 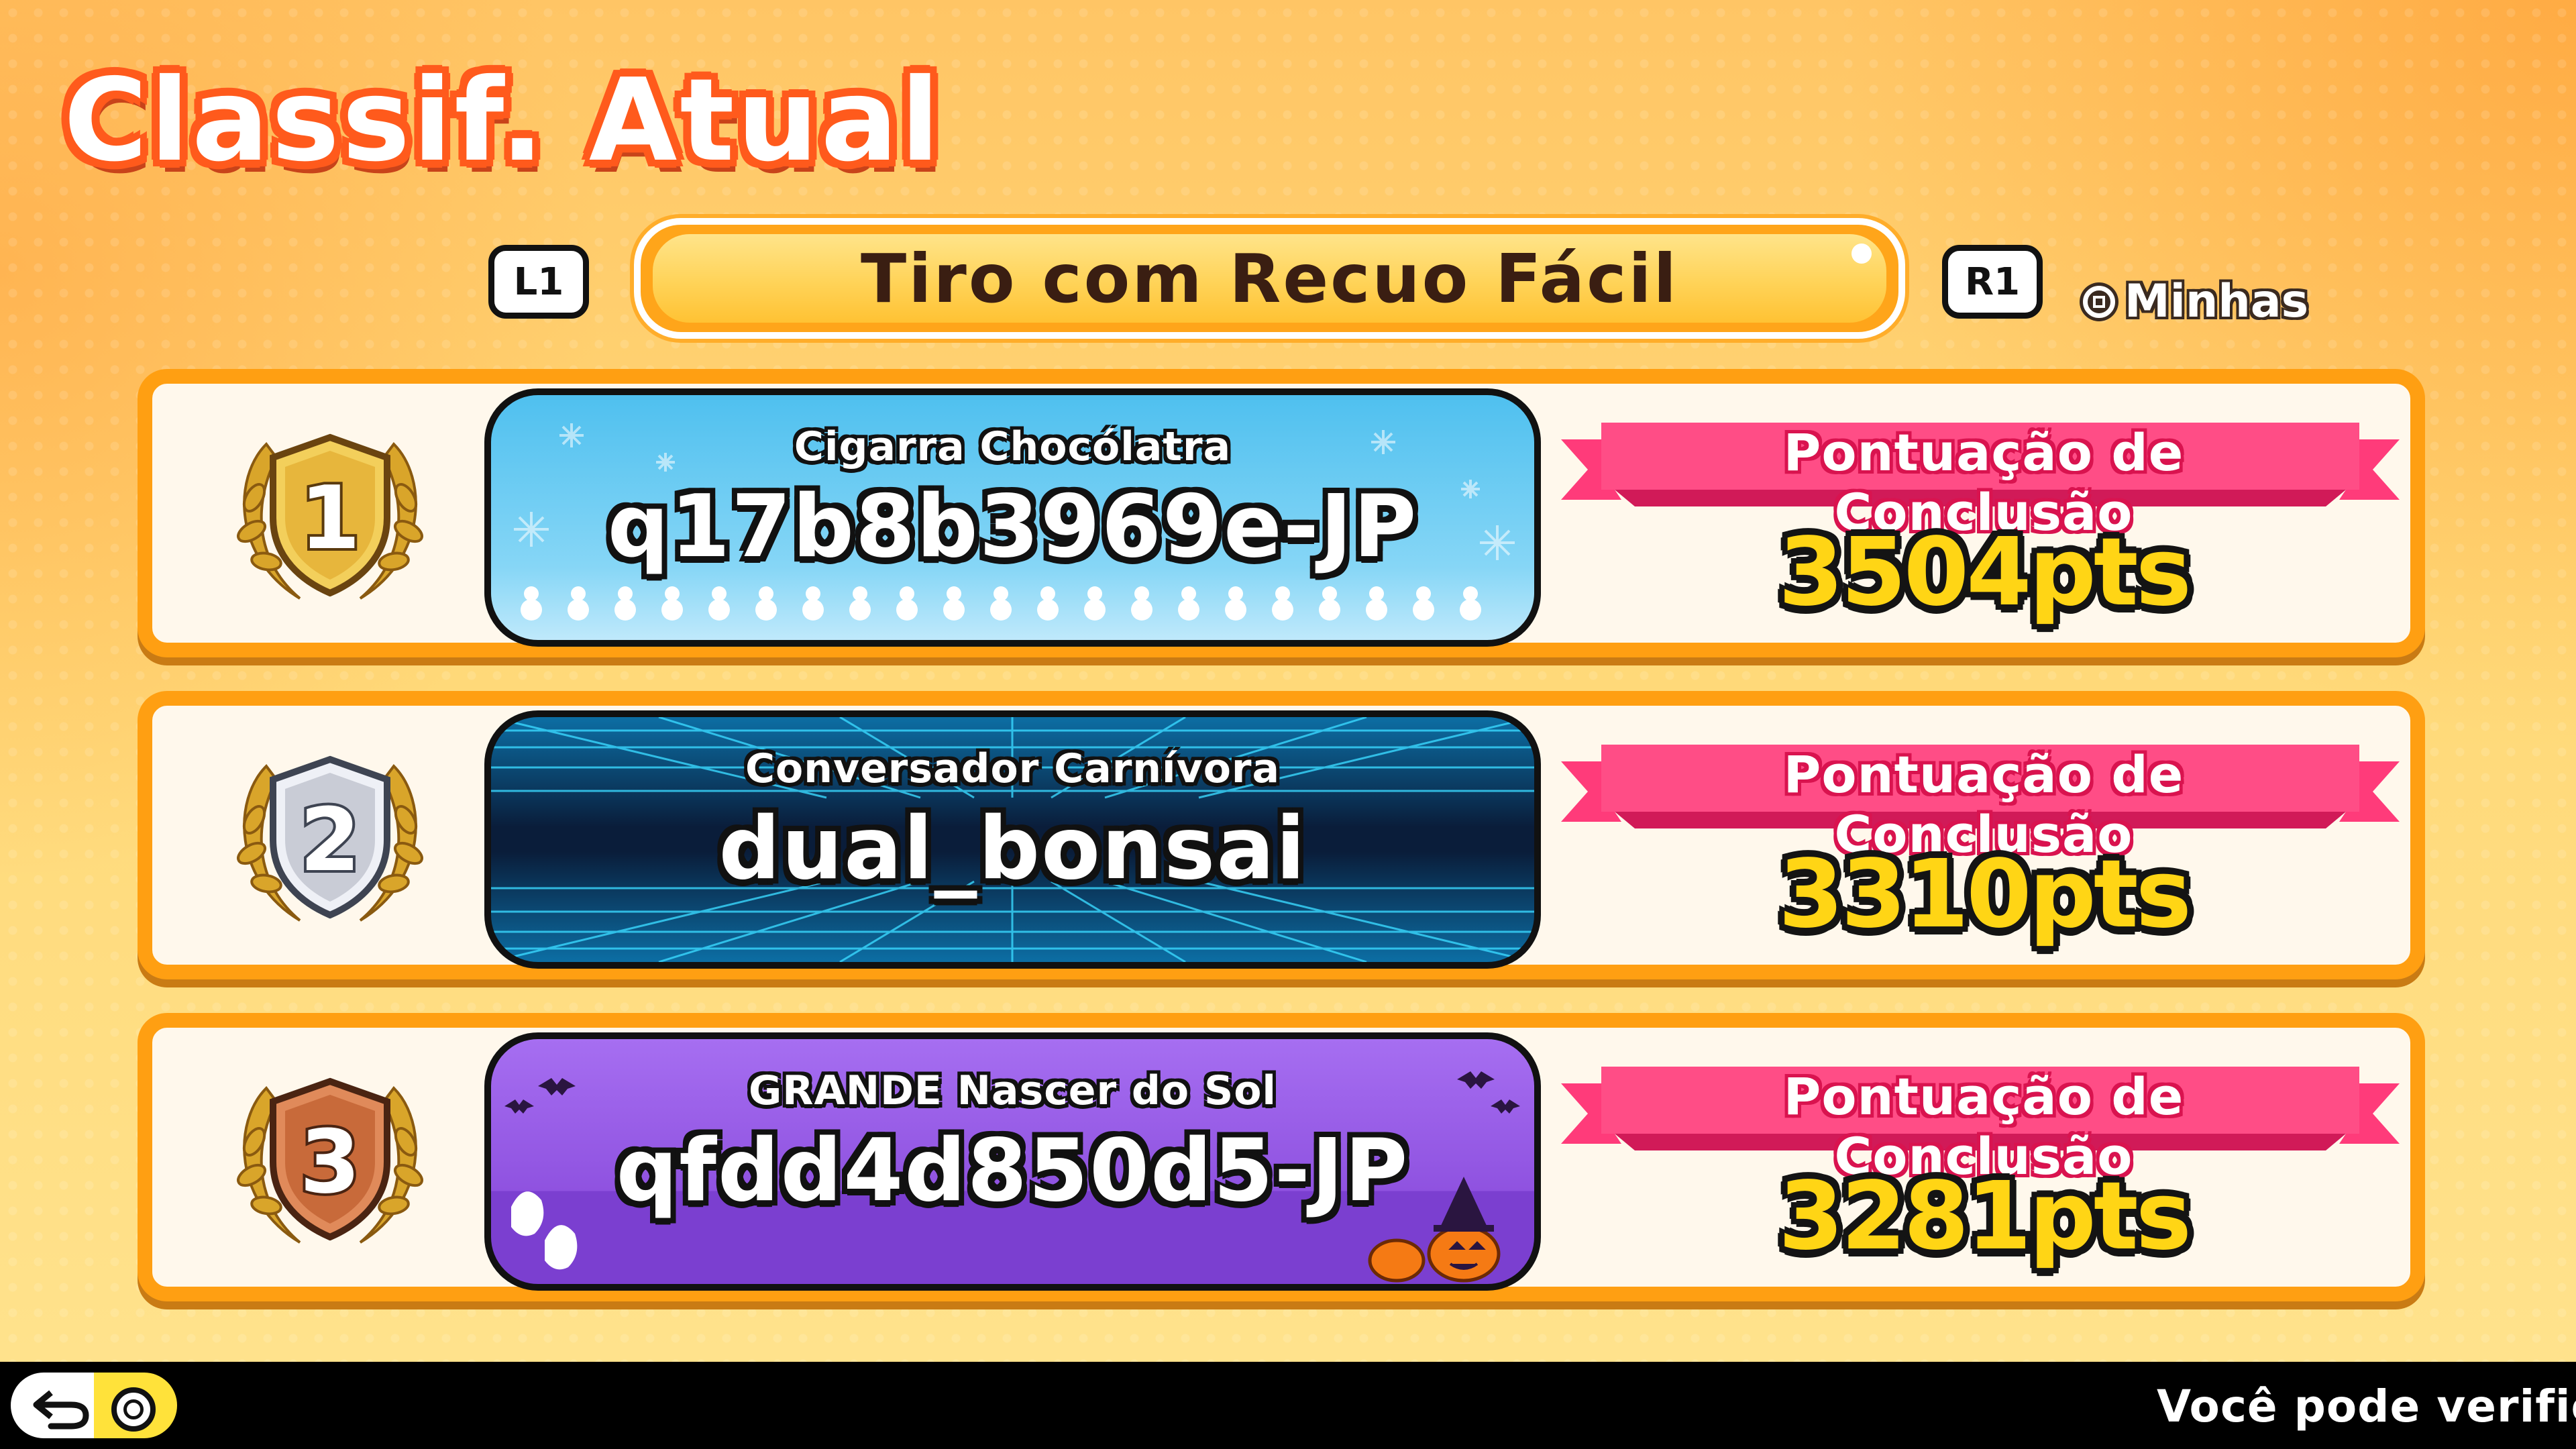 What do you see at coordinates (94, 1405) in the screenshot?
I see `back-button` at bounding box center [94, 1405].